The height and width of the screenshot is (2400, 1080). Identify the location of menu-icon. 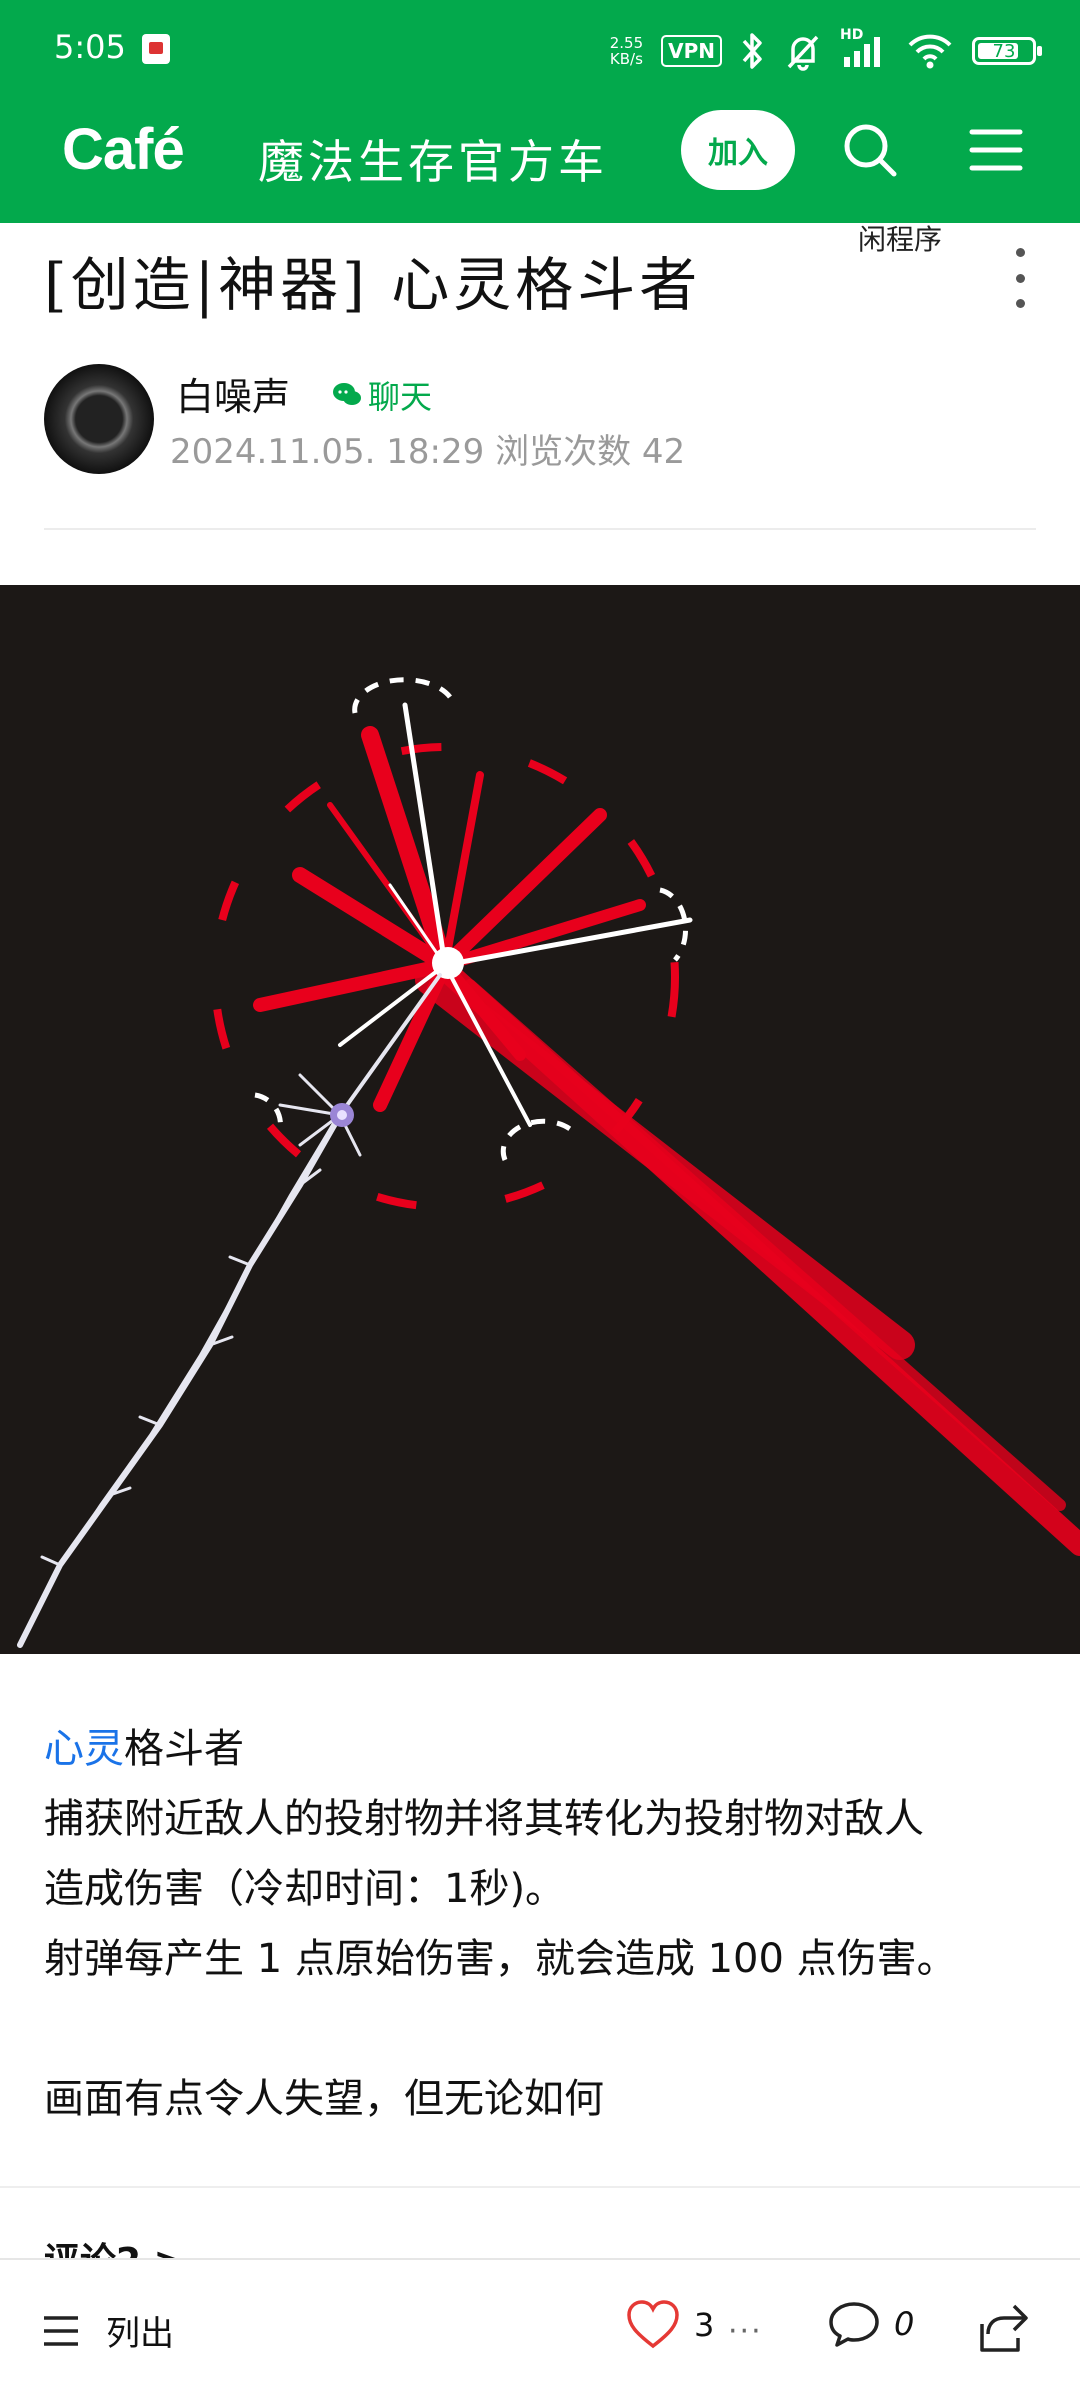
(996, 150).